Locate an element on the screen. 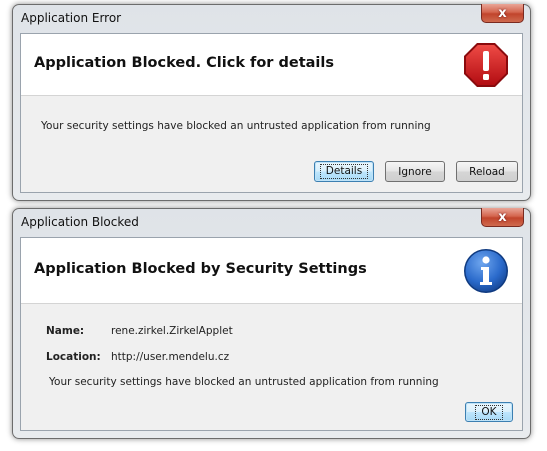 The height and width of the screenshot is (451, 547). reload-button: Reload is located at coordinates (487, 171).